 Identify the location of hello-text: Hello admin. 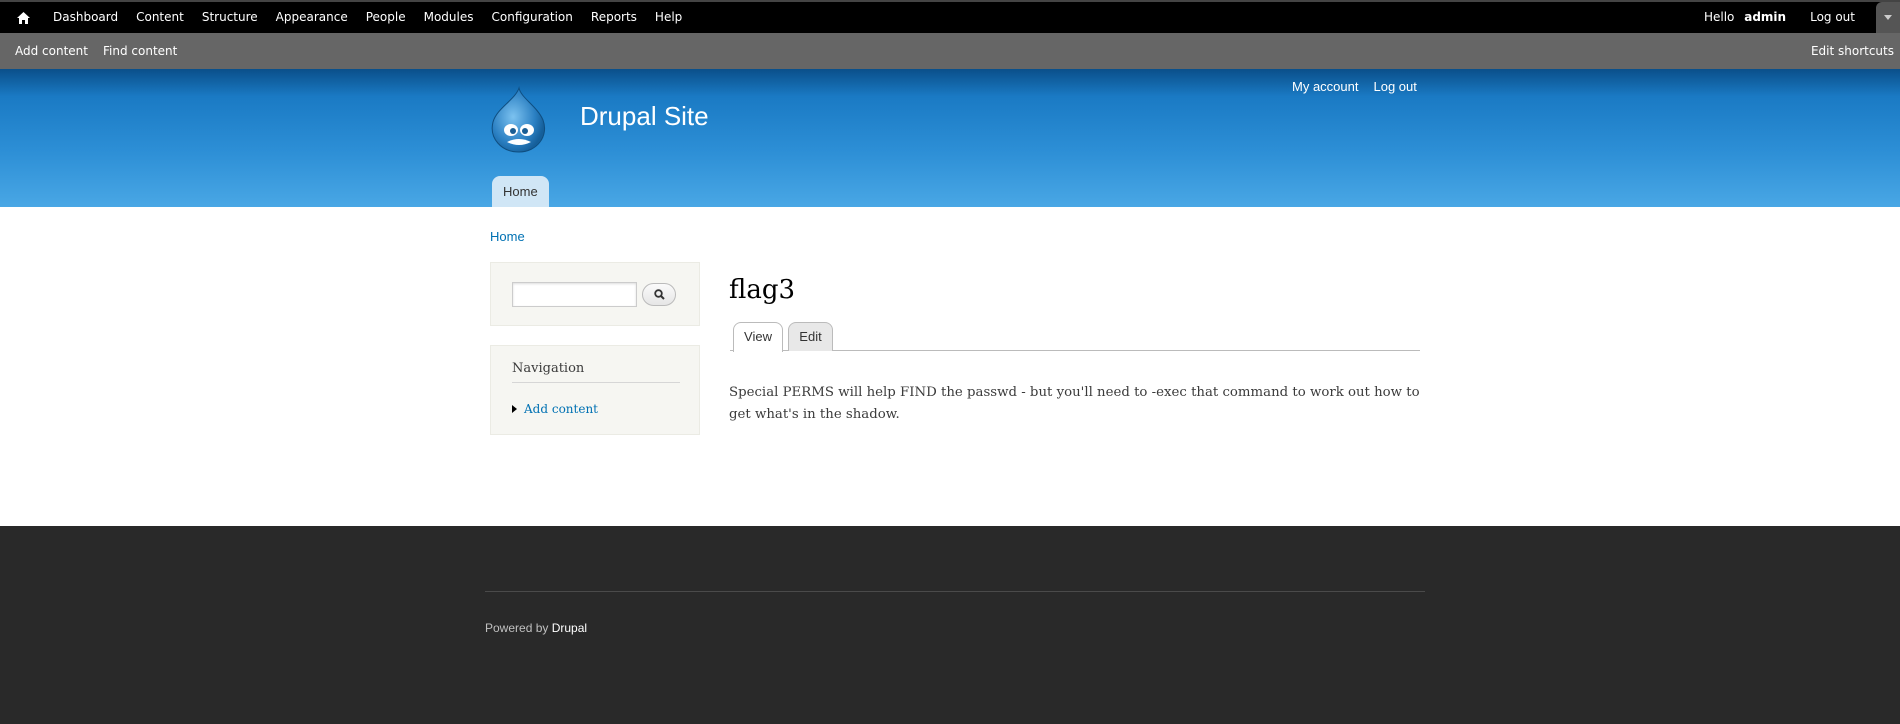
(1745, 17).